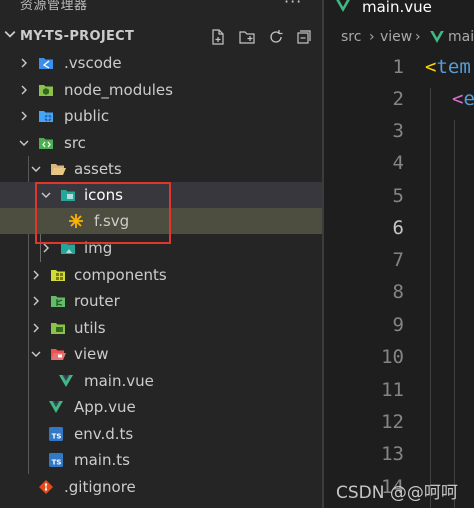 The height and width of the screenshot is (508, 474). What do you see at coordinates (98, 169) in the screenshot?
I see `tree-item-label: assets` at bounding box center [98, 169].